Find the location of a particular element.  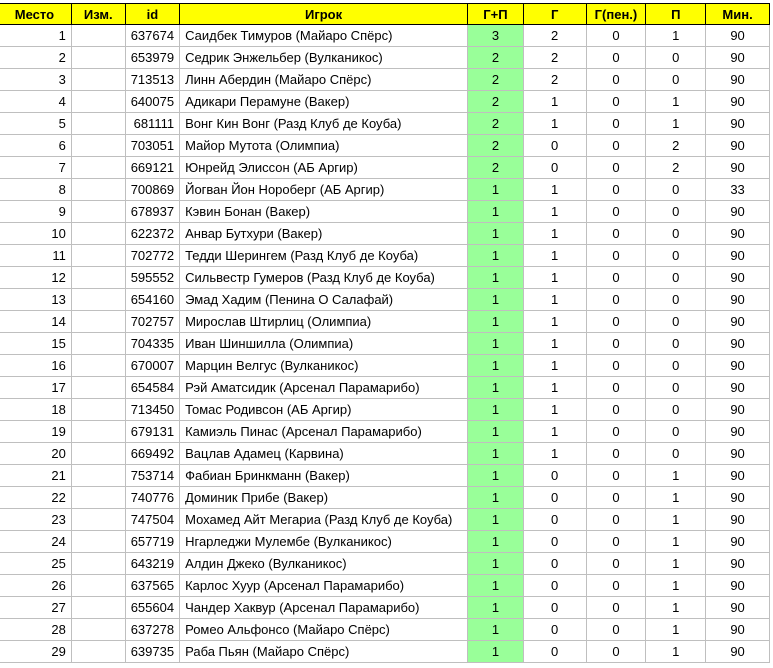

cell-id: 654584 is located at coordinates (152, 387).